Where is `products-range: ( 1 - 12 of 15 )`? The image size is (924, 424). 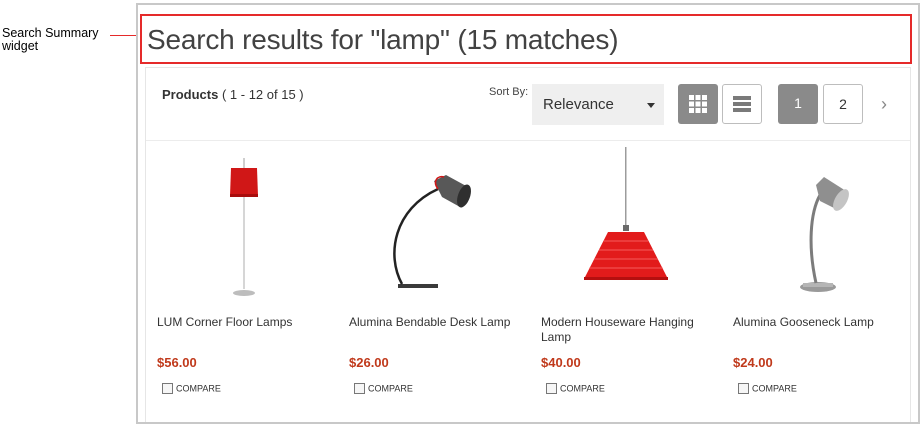
products-range: ( 1 - 12 of 15 ) is located at coordinates (262, 94).